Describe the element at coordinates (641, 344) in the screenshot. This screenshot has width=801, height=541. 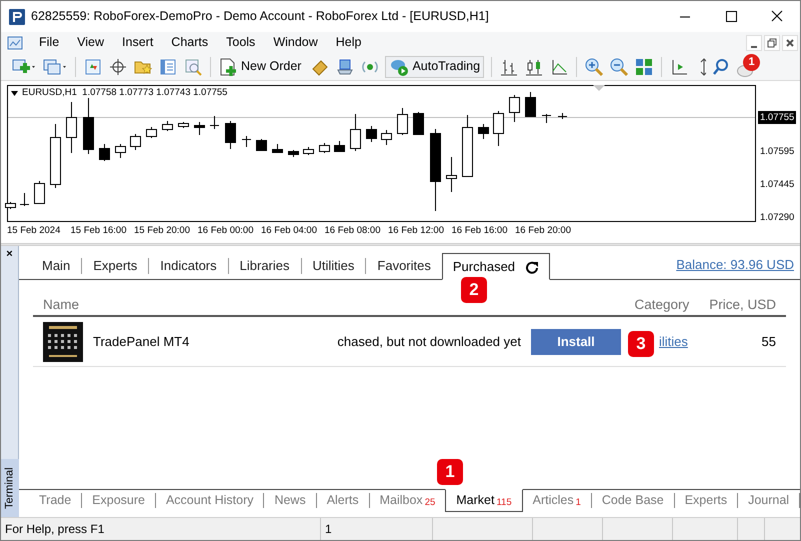
I see `step-marker: 3` at that location.